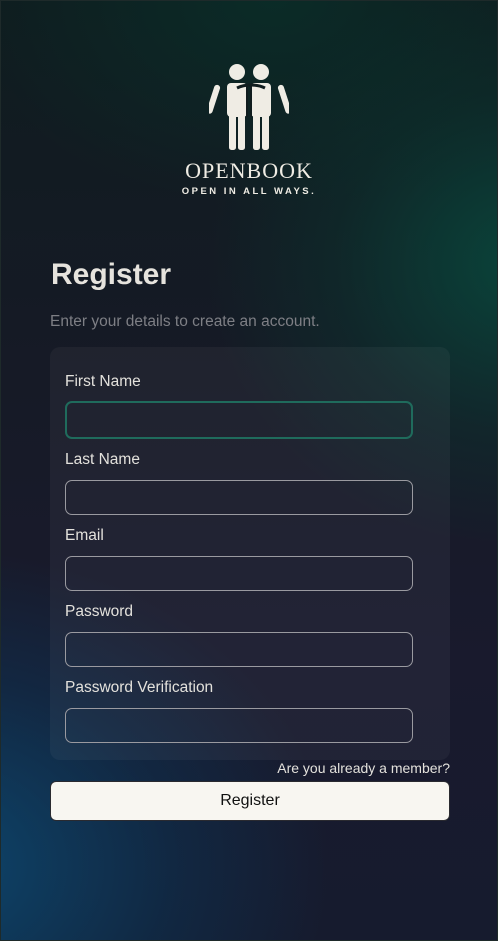 Image resolution: width=498 pixels, height=941 pixels. Describe the element at coordinates (239, 573) in the screenshot. I see `email-field` at that location.